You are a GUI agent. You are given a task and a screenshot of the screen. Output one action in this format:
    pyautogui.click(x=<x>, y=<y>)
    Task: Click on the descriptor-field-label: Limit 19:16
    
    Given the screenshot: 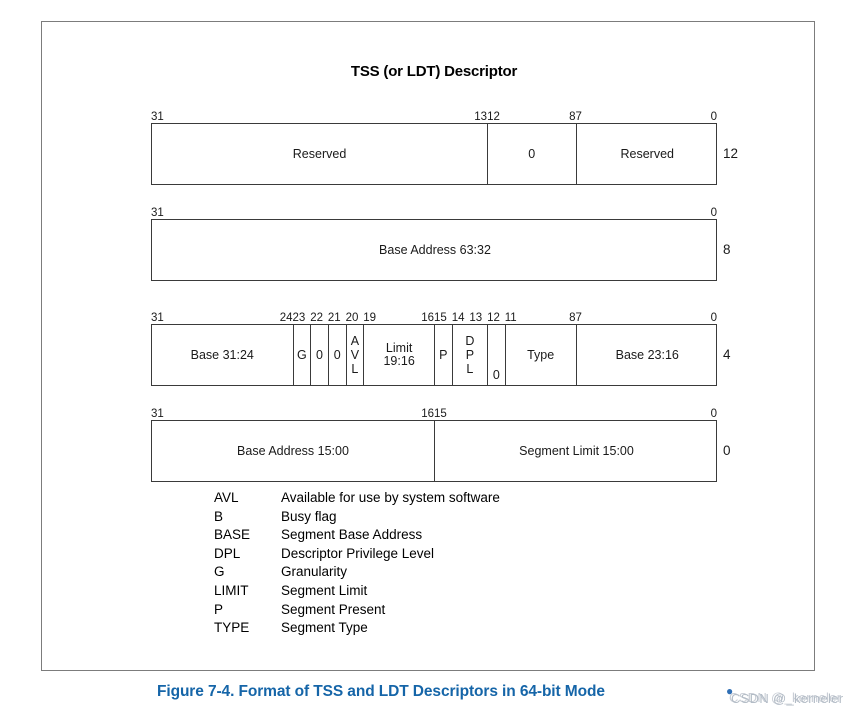 What is the action you would take?
    pyautogui.click(x=399, y=354)
    